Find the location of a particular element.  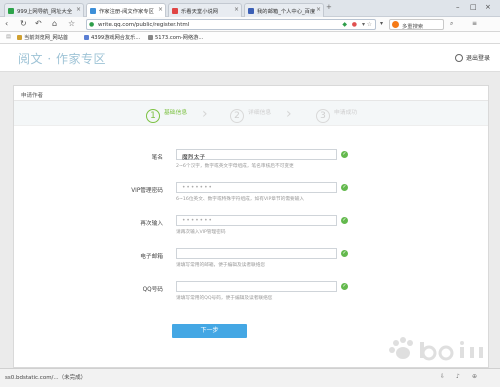

tab-label: 作家注册-阅文作家专区 is located at coordinates (126, 12).